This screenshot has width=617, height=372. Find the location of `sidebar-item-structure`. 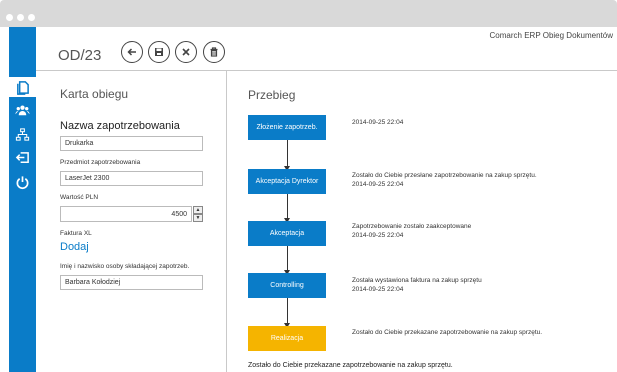

sidebar-item-structure is located at coordinates (22, 134).